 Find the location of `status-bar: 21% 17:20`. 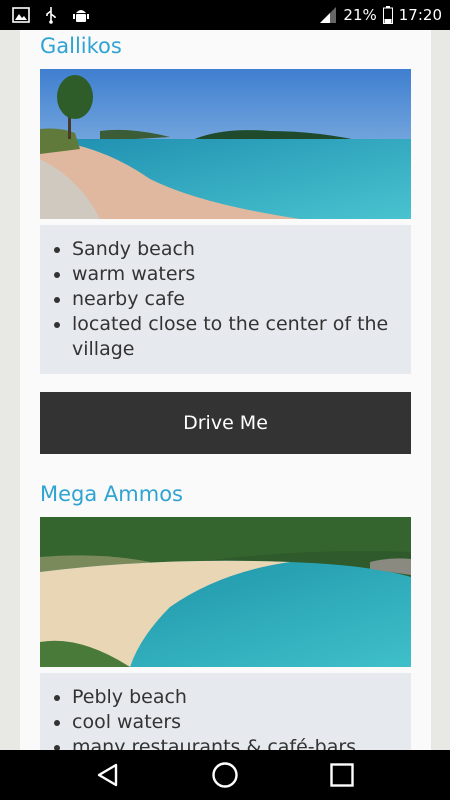

status-bar: 21% 17:20 is located at coordinates (225, 15).